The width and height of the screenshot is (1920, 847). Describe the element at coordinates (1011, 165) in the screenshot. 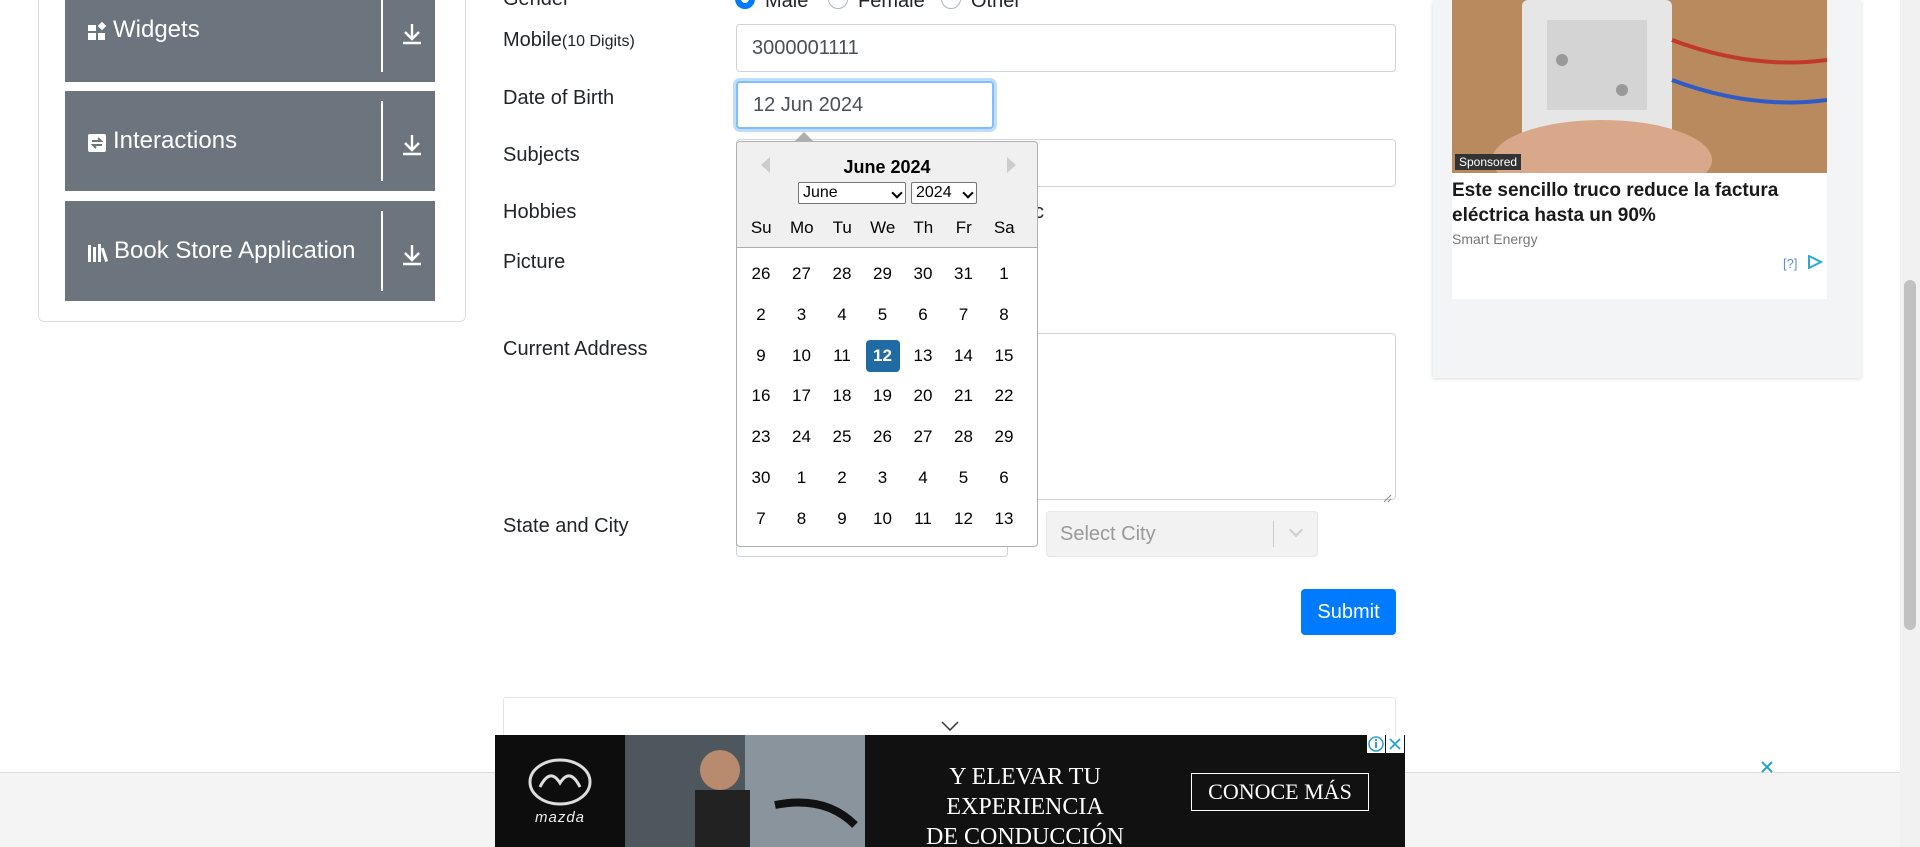

I see `next-month-icon` at that location.